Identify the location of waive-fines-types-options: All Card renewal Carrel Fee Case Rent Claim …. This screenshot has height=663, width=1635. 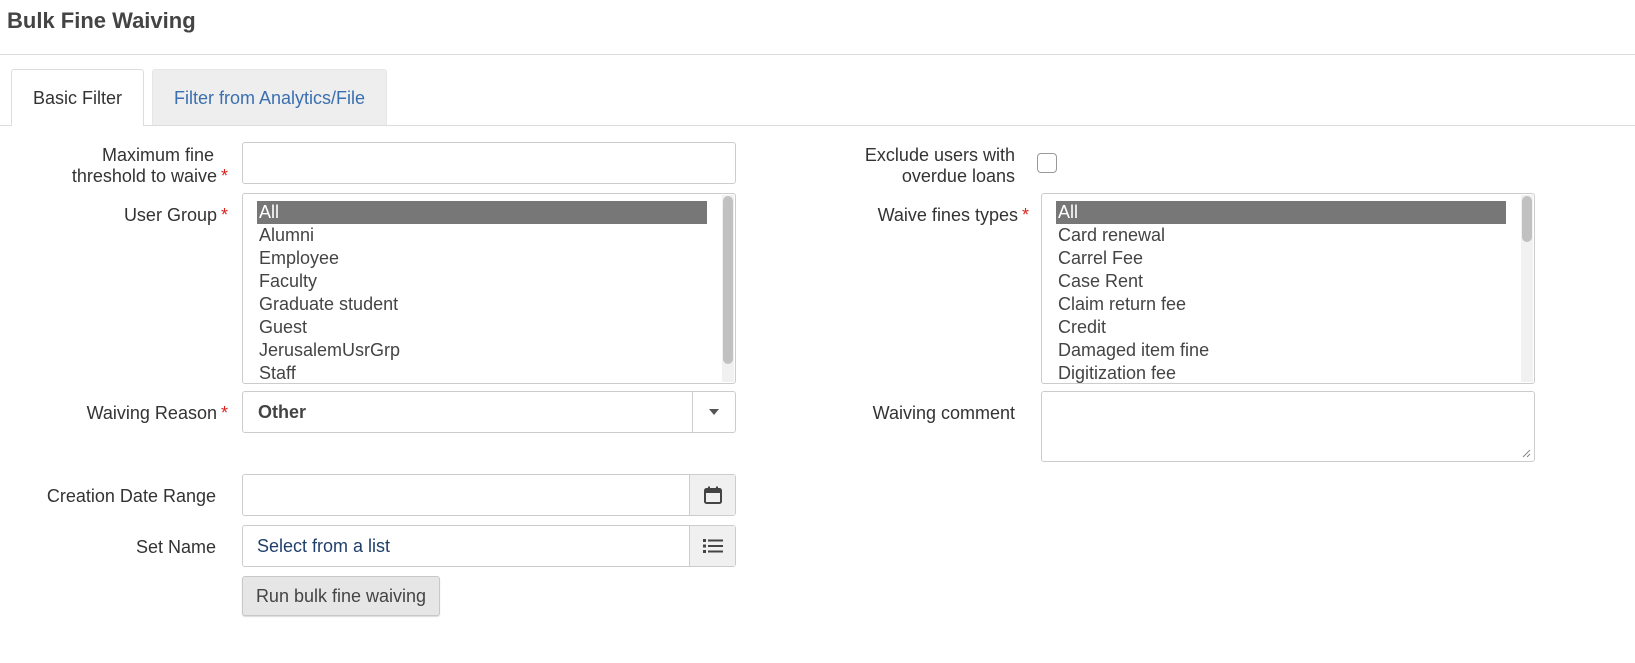
(1281, 292).